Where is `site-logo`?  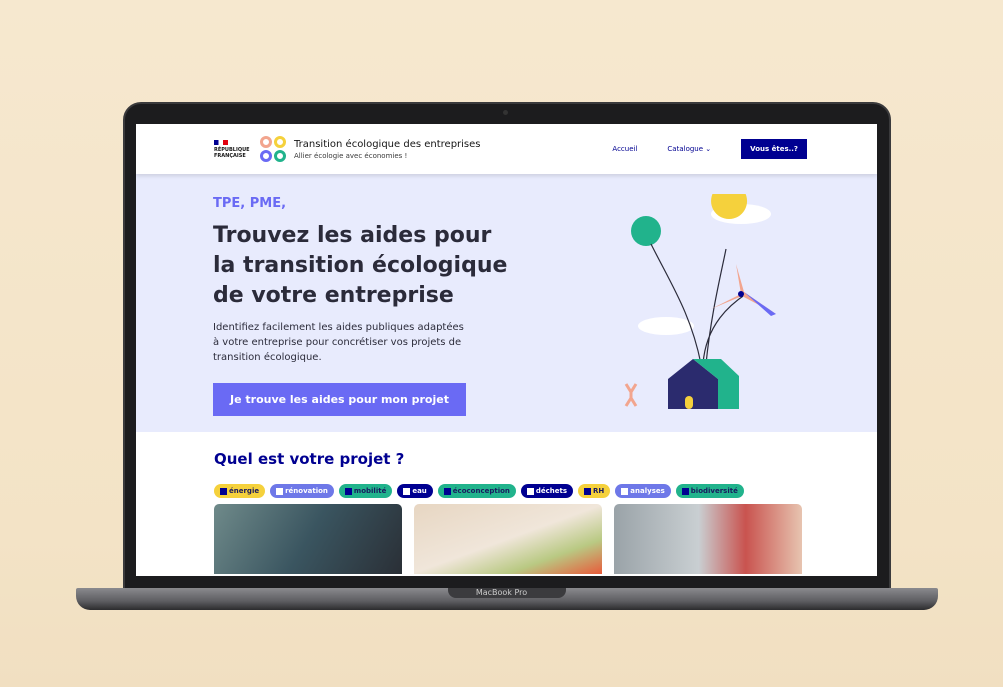 site-logo is located at coordinates (273, 149).